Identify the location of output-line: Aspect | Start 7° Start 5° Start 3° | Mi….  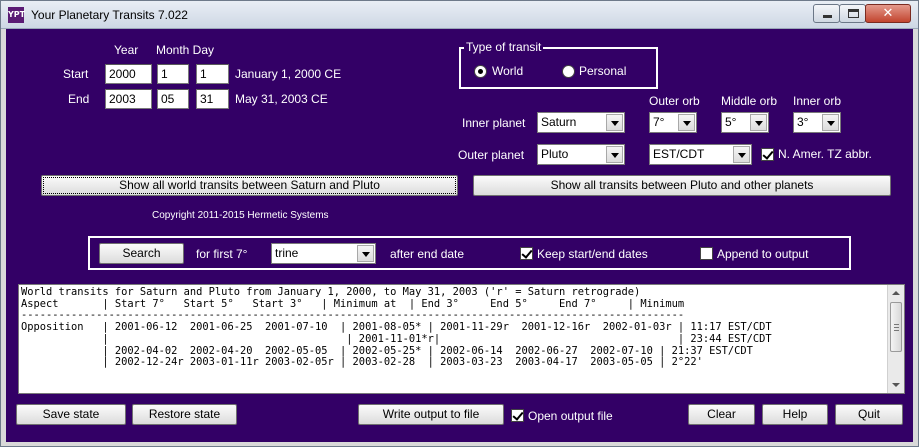
(353, 303).